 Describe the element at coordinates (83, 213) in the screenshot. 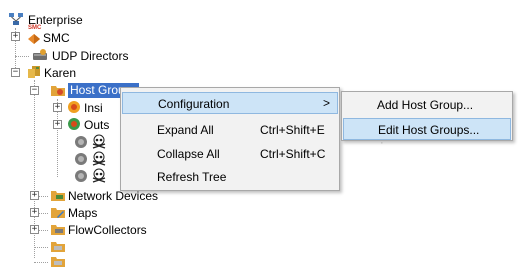

I see `tree-label: Maps` at that location.